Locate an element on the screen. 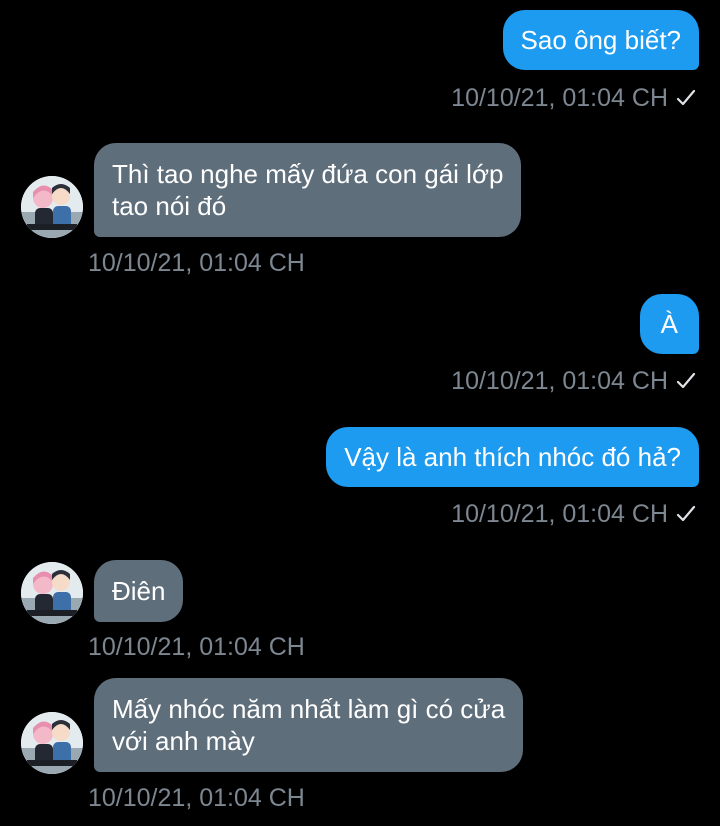 This screenshot has width=720, height=826. message-text: Vậy là anh thích nhóc đó hả? is located at coordinates (512, 457).